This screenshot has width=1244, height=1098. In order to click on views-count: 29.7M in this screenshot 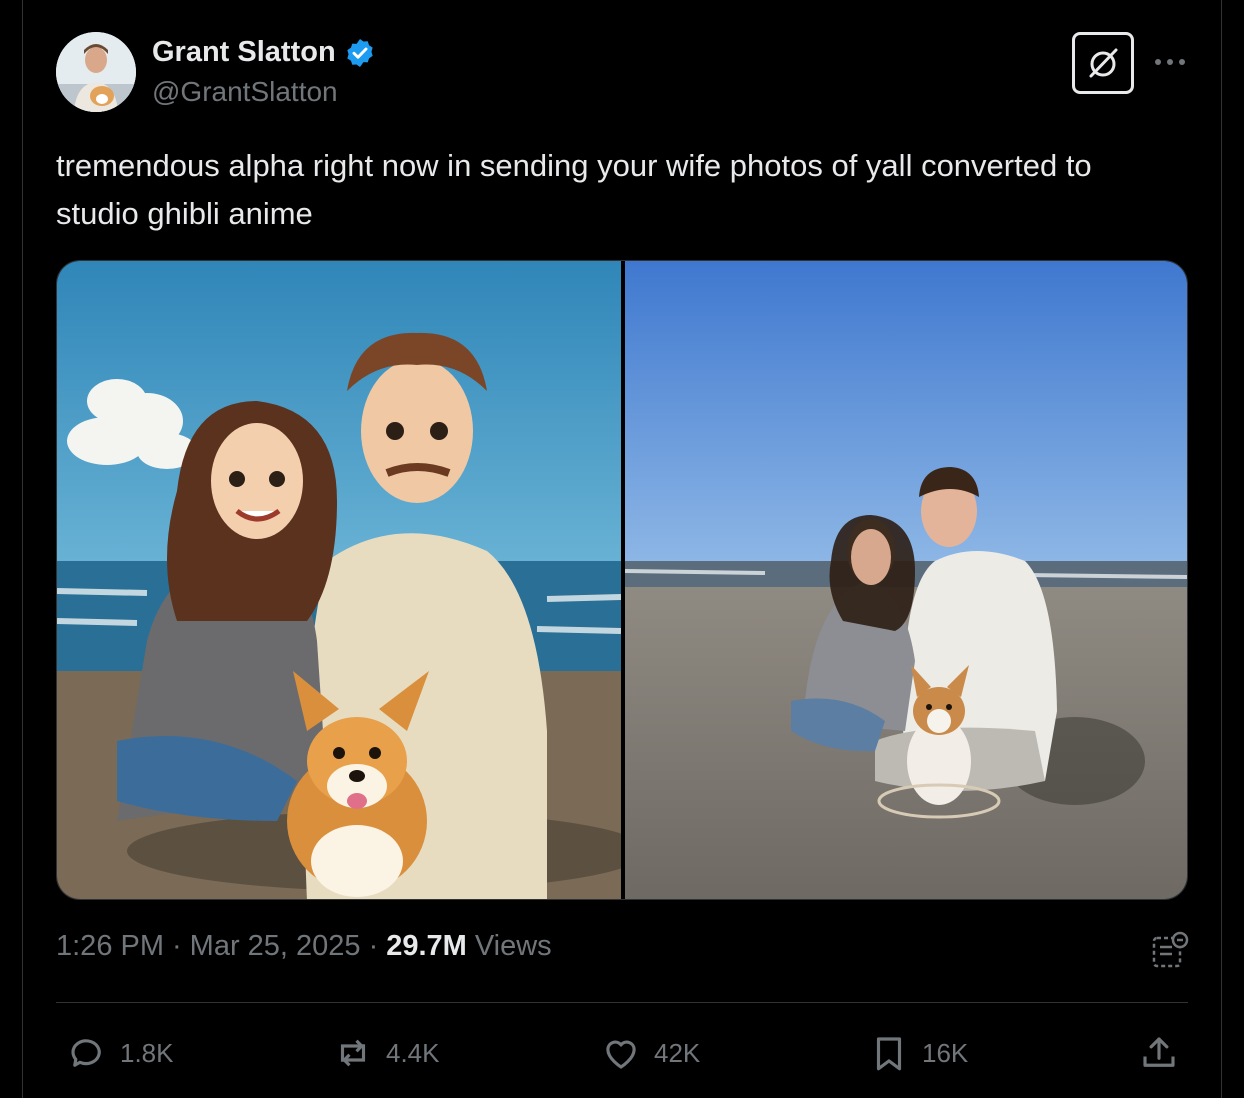, I will do `click(426, 946)`.